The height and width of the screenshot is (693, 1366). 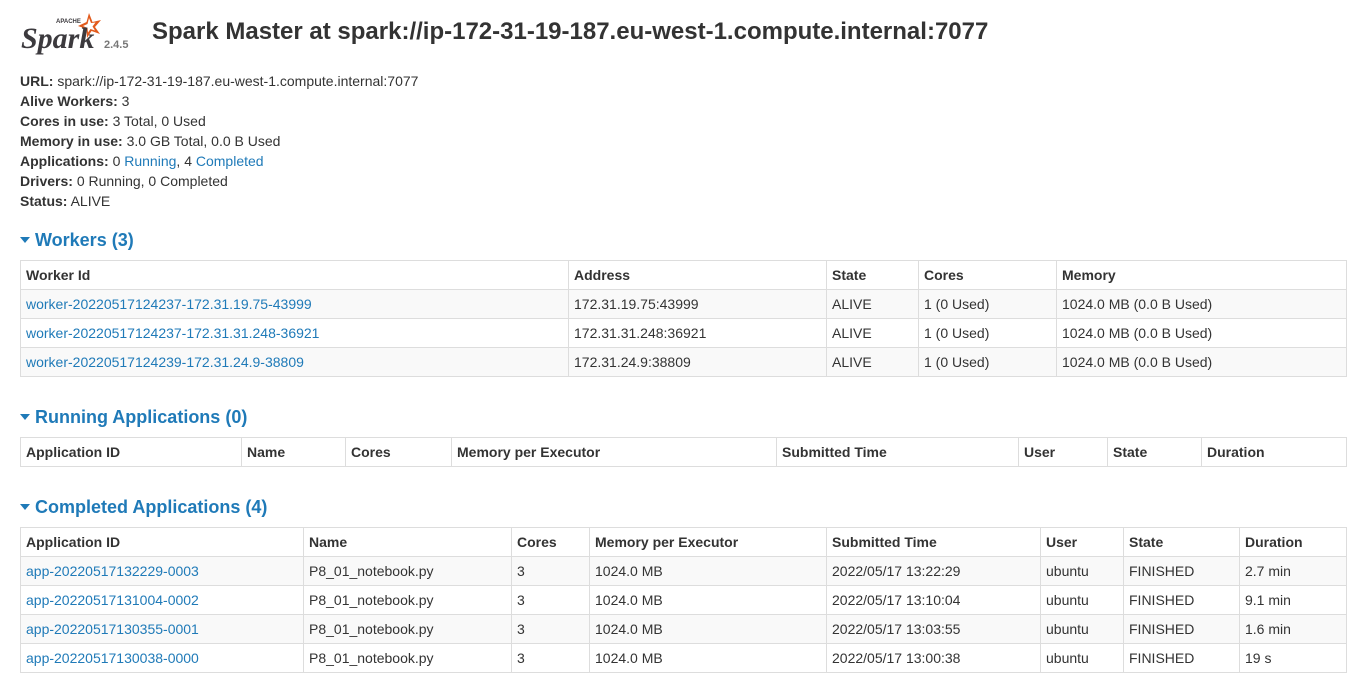 I want to click on cell-submitted-time: 2022/05/17 13:10:04, so click(x=933, y=600).